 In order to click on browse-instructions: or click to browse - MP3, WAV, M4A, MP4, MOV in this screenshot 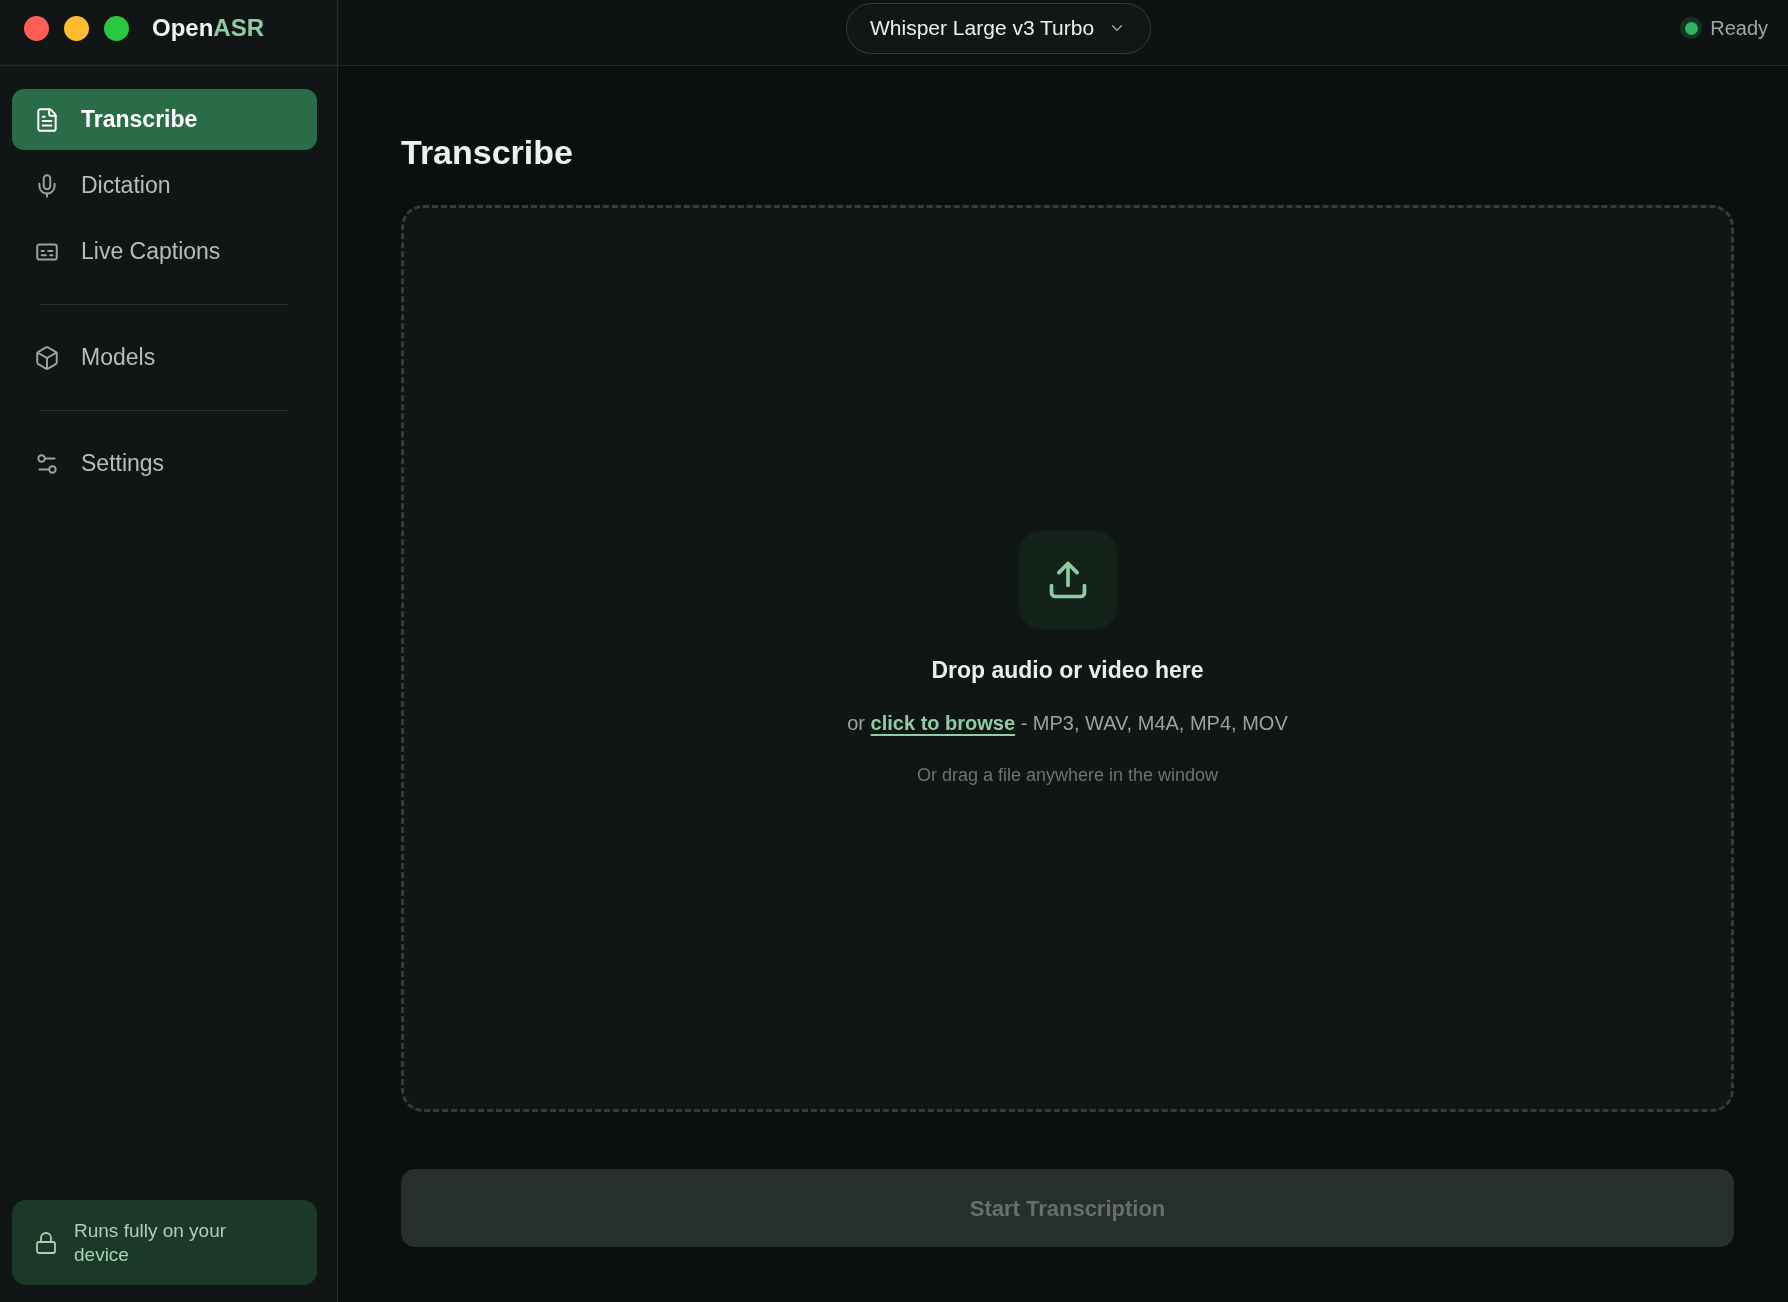, I will do `click(1067, 723)`.